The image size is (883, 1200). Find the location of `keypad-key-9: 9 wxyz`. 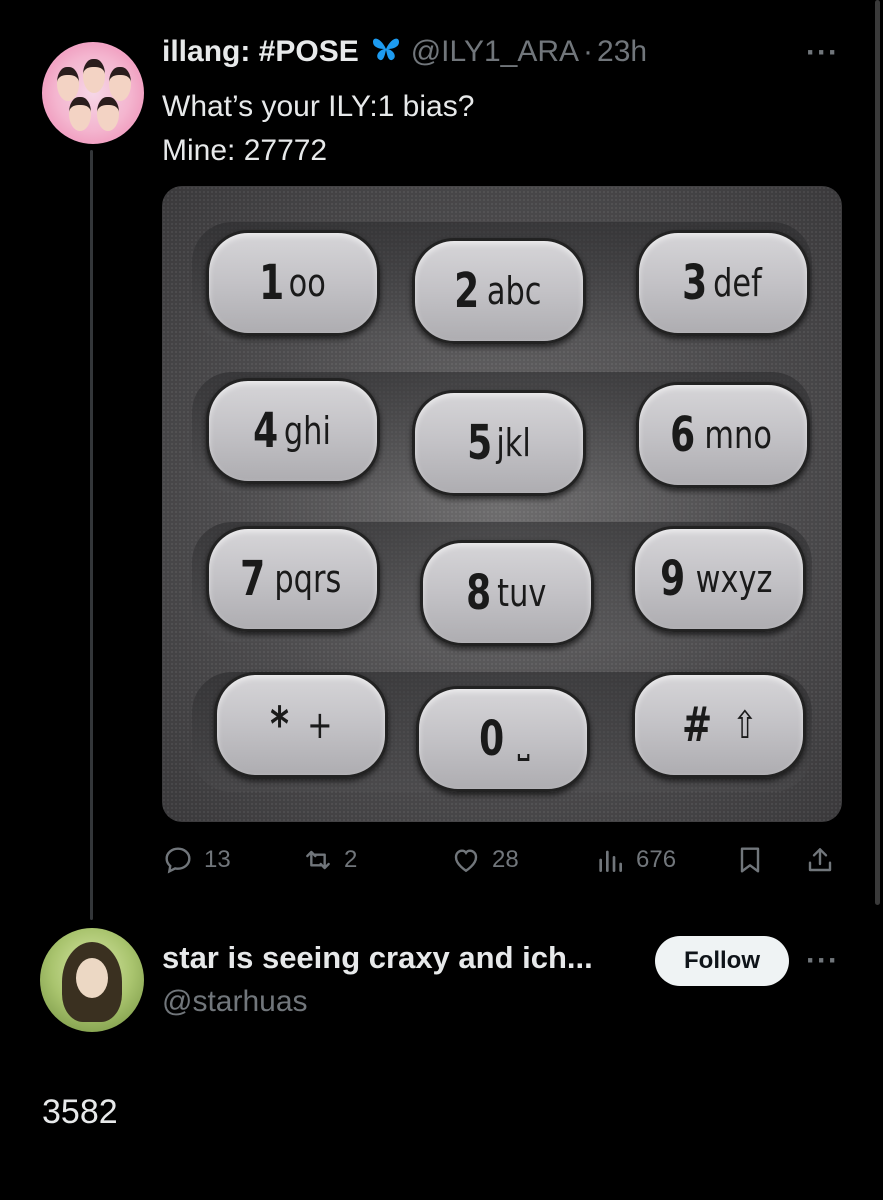

keypad-key-9: 9 wxyz is located at coordinates (719, 579).